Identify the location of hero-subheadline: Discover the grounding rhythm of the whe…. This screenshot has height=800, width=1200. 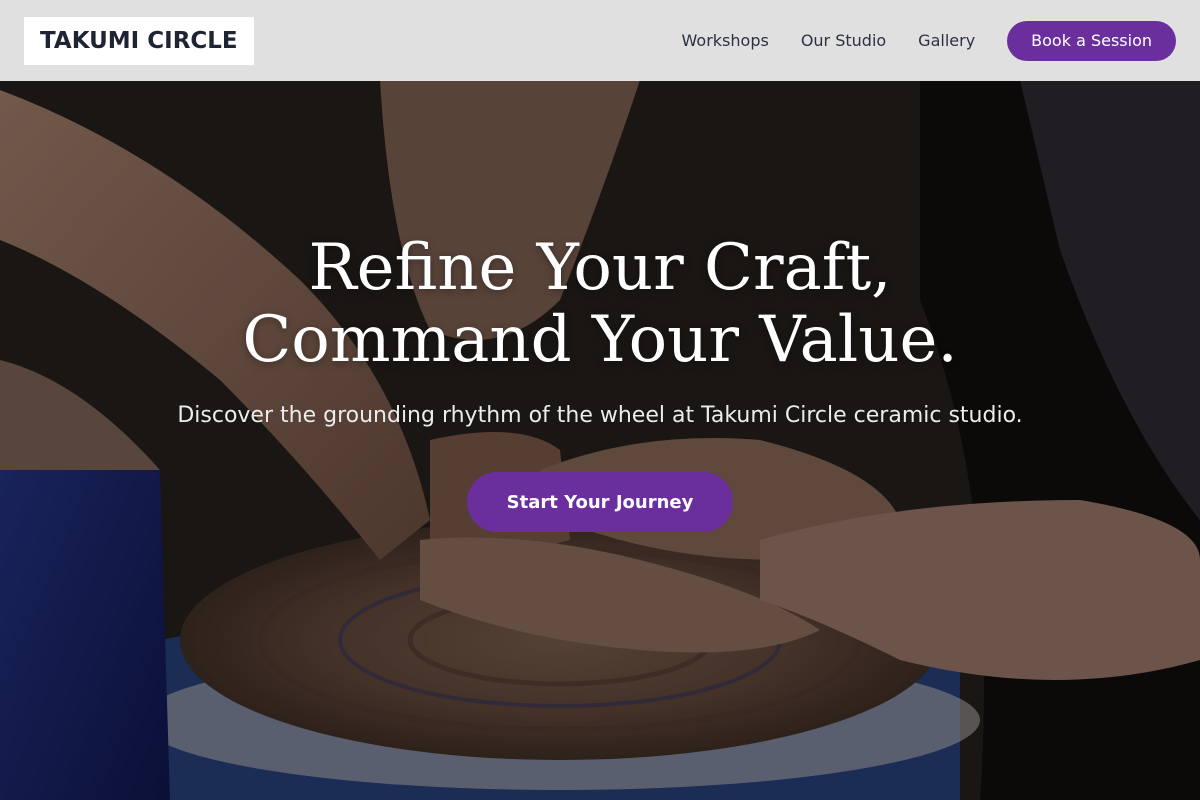
(600, 415).